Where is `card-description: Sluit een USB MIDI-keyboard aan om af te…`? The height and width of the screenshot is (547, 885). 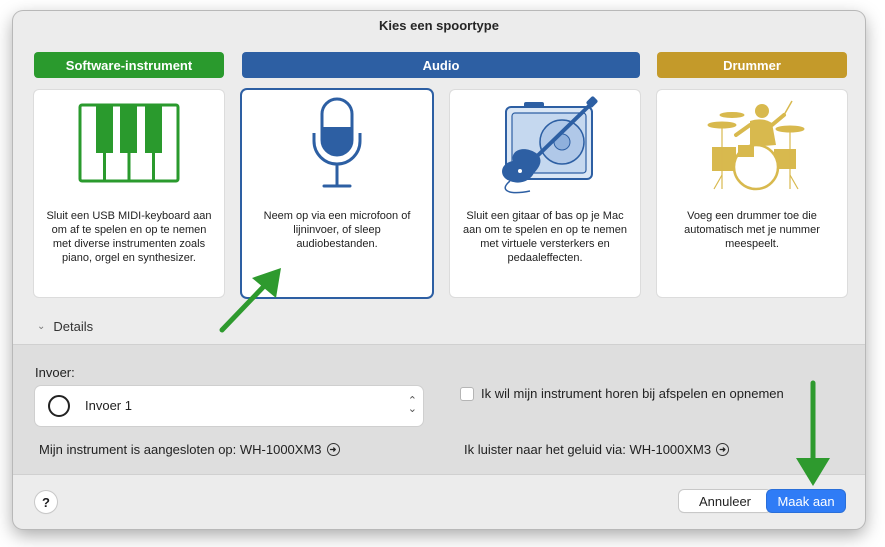
card-description: Sluit een USB MIDI-keyboard aan om af te… is located at coordinates (129, 237).